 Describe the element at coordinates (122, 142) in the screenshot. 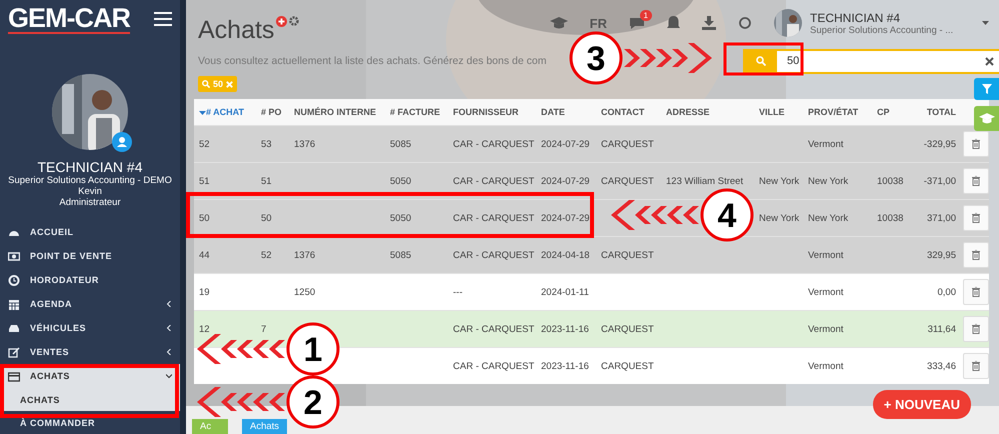

I see `user-icon` at that location.